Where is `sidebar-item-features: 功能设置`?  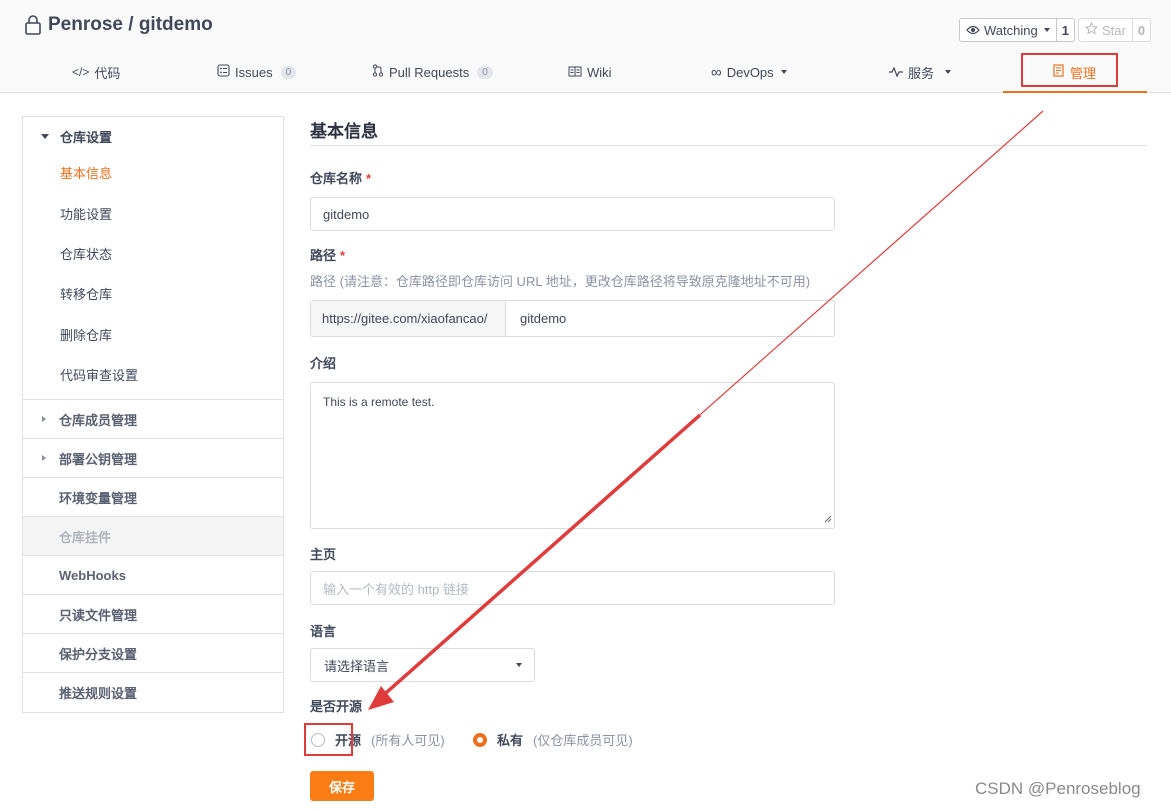 sidebar-item-features: 功能设置 is located at coordinates (86, 215).